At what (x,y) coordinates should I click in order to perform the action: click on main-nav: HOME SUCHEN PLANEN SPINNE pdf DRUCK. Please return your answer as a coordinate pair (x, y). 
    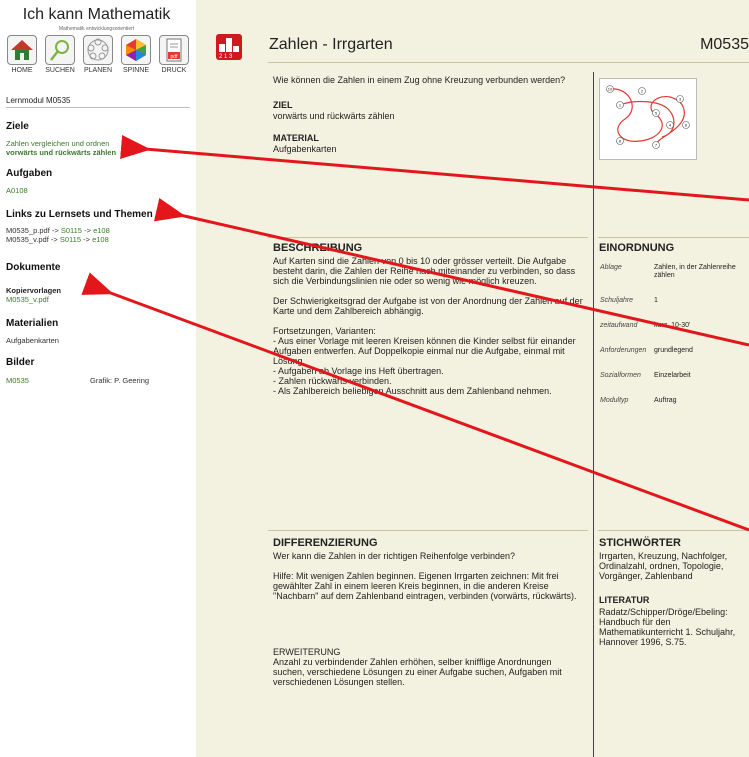
    Looking at the image, I should click on (98, 55).